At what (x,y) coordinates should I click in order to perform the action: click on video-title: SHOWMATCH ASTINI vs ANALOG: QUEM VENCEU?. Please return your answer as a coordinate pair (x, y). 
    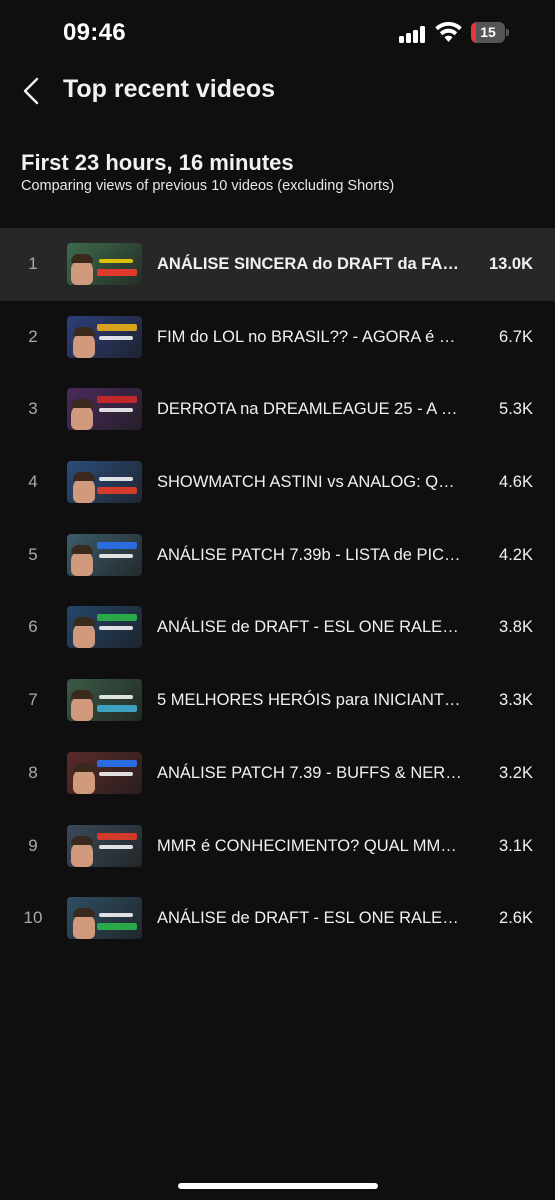
    Looking at the image, I should click on (309, 482).